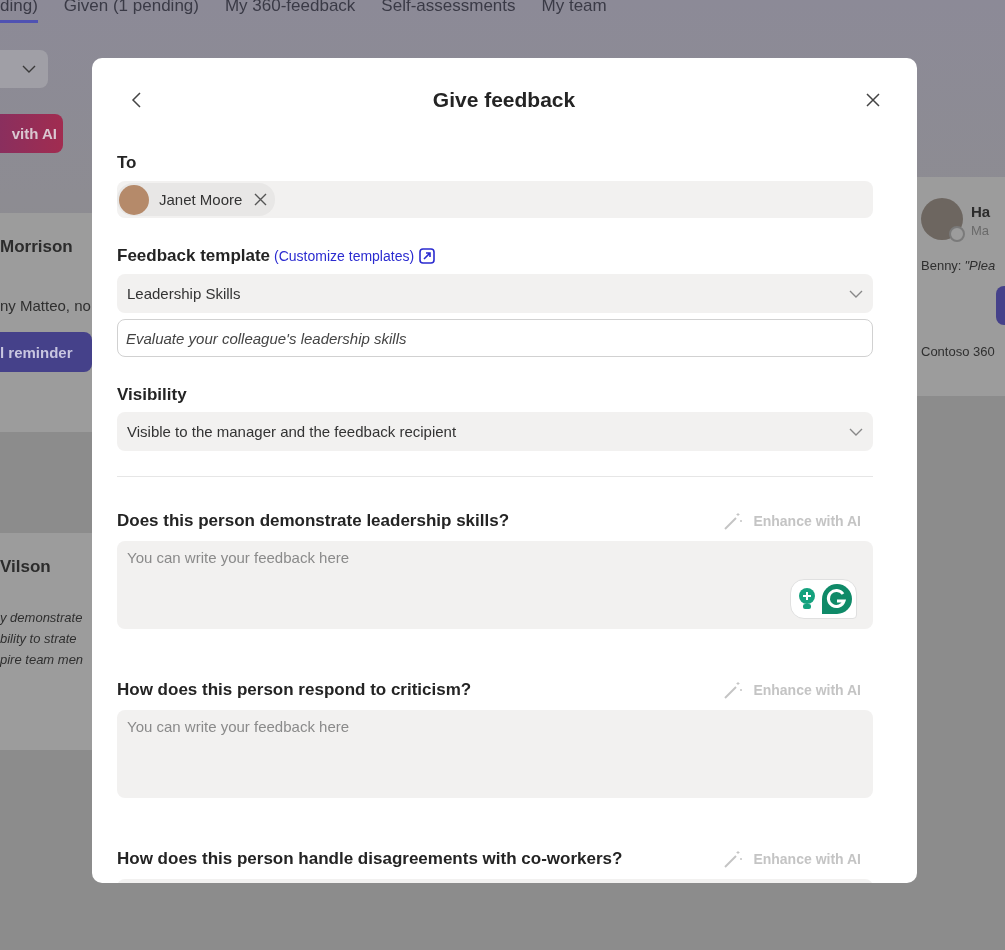 The height and width of the screenshot is (950, 1005). What do you see at coordinates (127, 163) in the screenshot?
I see `to-label: To` at bounding box center [127, 163].